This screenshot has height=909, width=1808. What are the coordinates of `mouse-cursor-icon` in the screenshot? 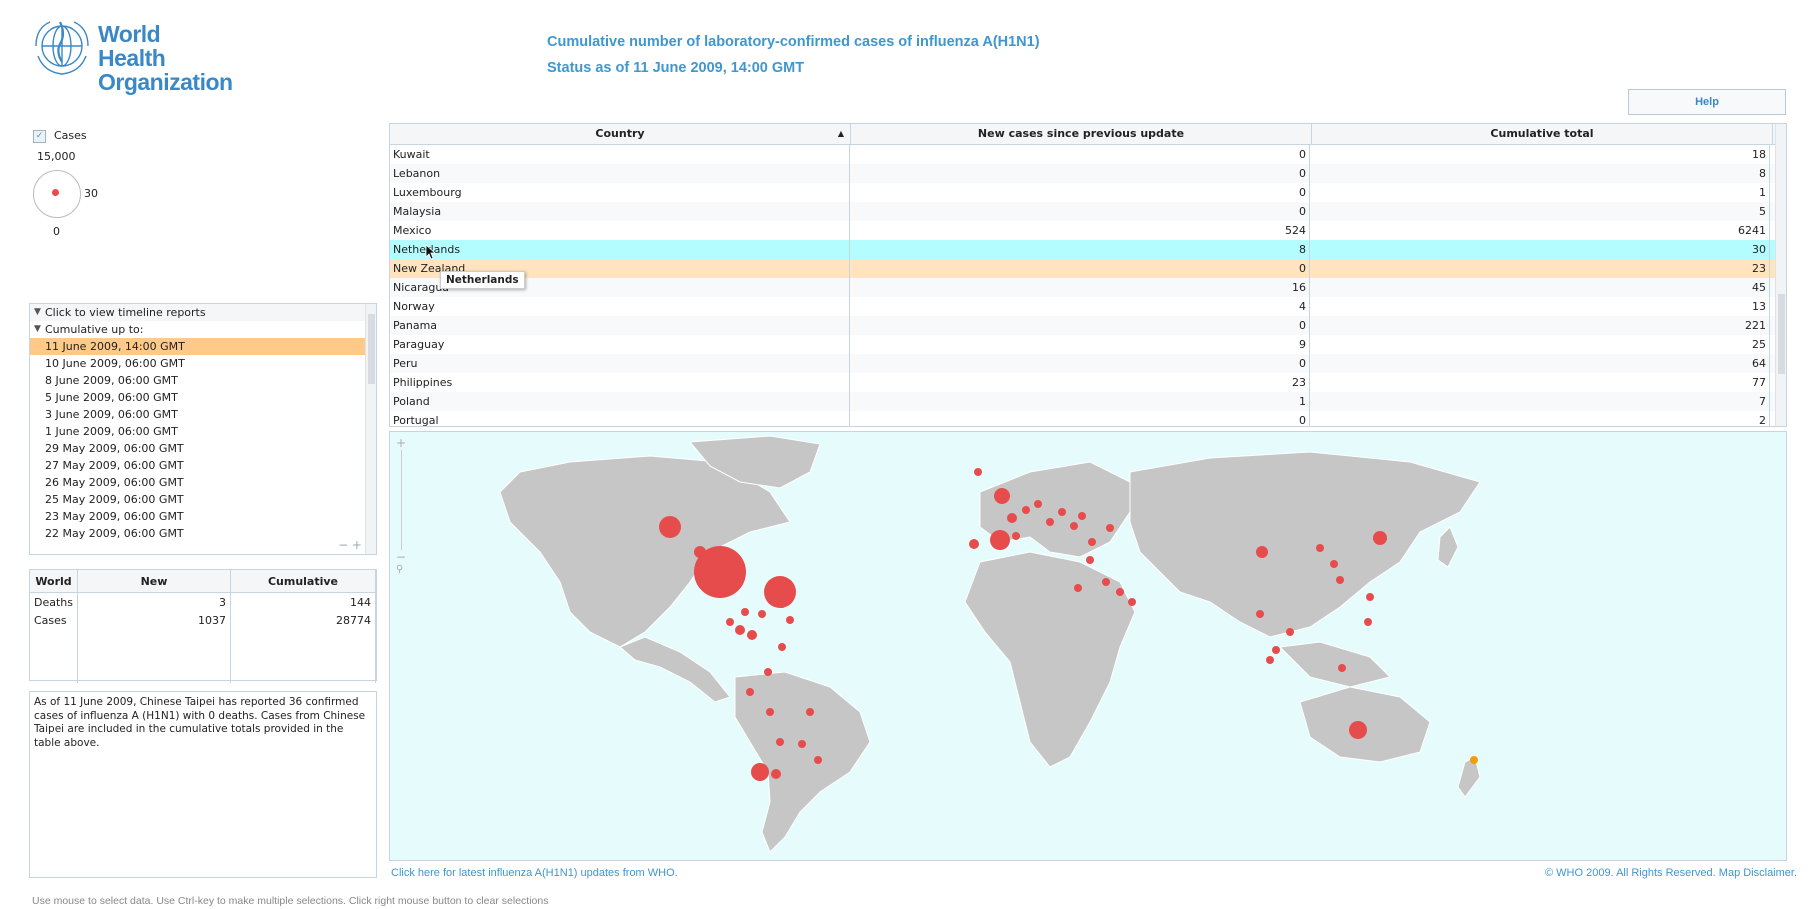 It's located at (431, 252).